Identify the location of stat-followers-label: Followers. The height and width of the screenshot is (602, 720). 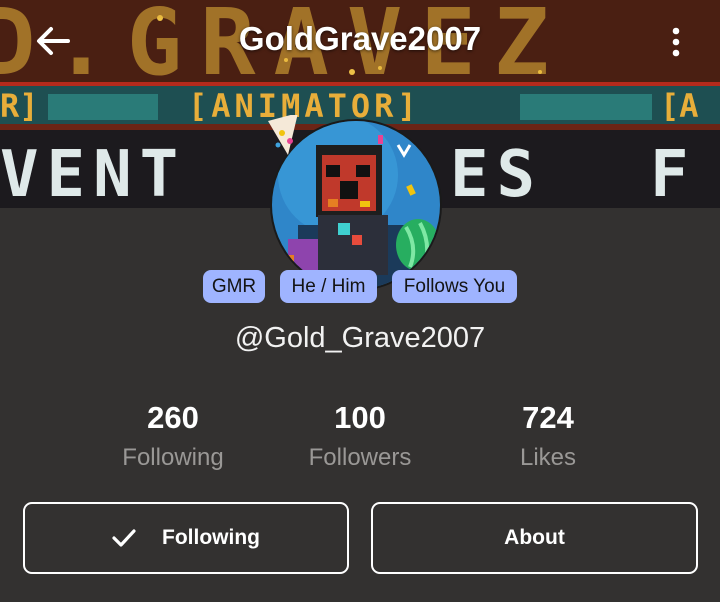
(360, 457).